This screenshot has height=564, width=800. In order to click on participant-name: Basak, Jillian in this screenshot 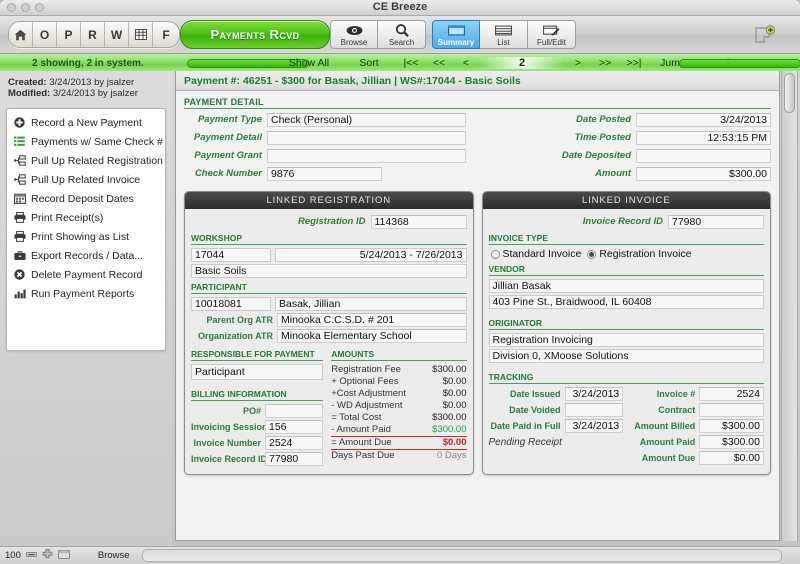, I will do `click(371, 304)`.